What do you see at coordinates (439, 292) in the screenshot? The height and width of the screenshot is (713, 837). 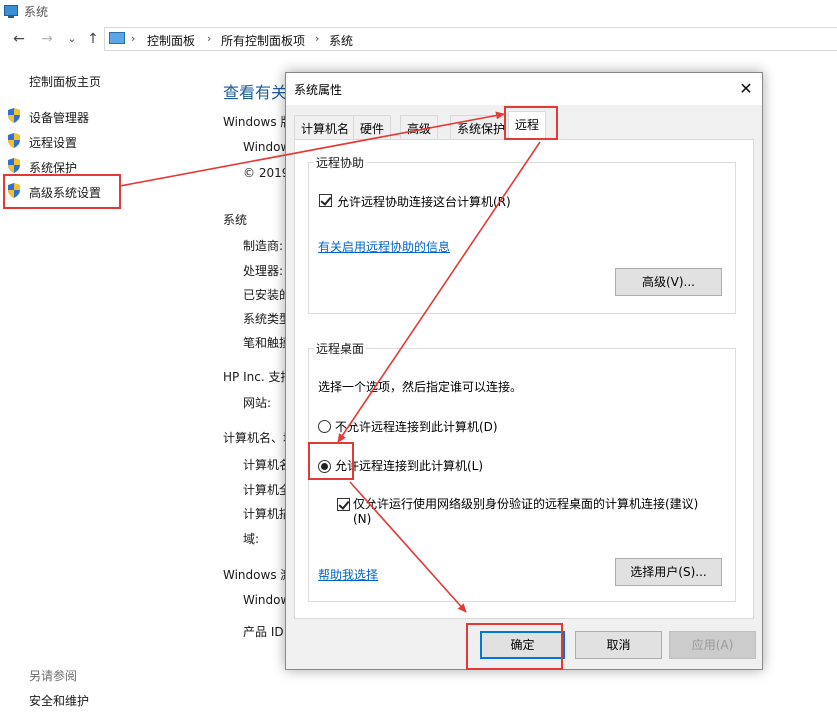 I see `arrow-to-allow-radio` at bounding box center [439, 292].